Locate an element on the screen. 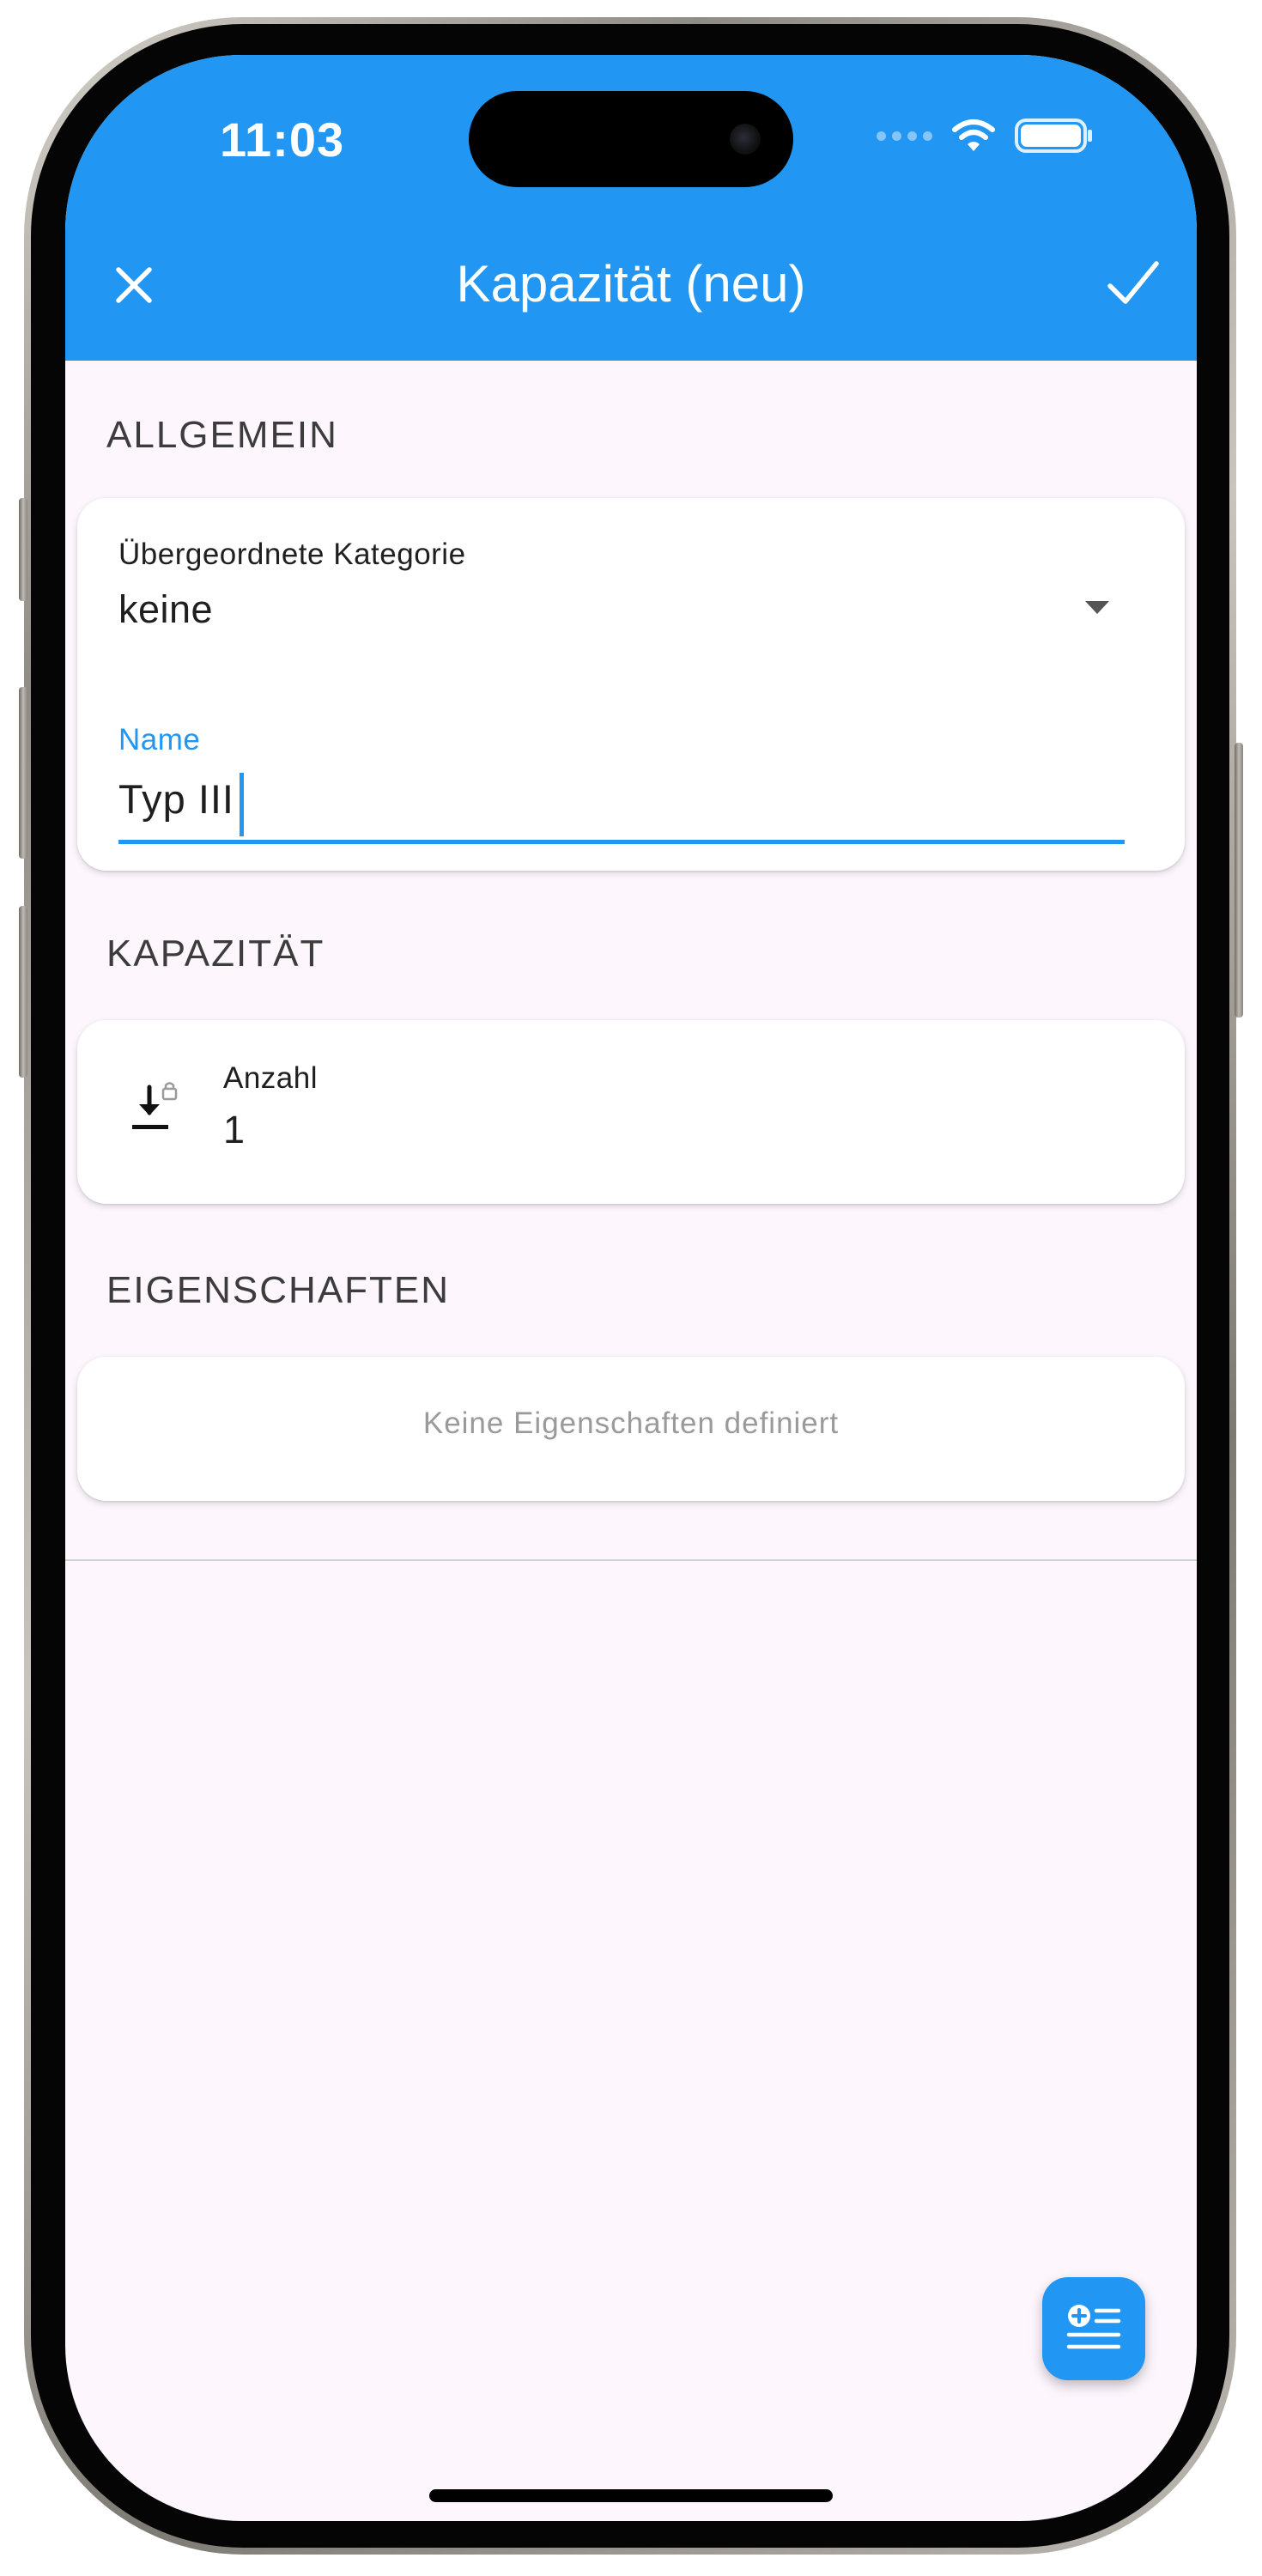 This screenshot has height=2576, width=1262. count-label: Anzahl is located at coordinates (271, 1078).